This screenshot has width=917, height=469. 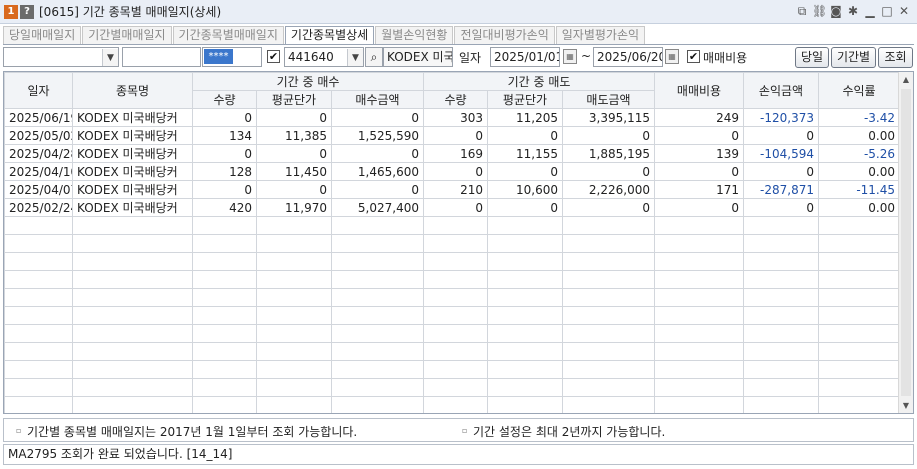 What do you see at coordinates (130, 12) in the screenshot?
I see `window-title: [0615] 기간 종목별 매매일지(상세)` at bounding box center [130, 12].